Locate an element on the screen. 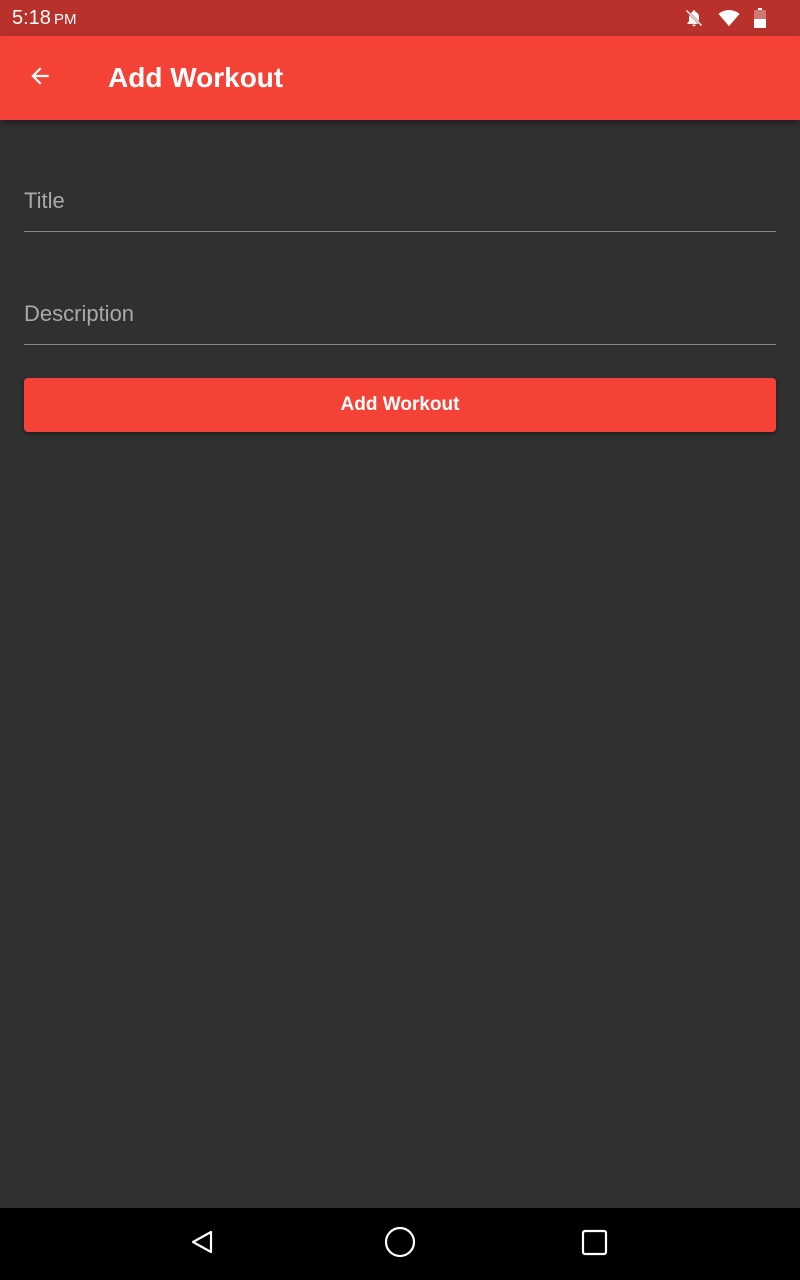 The width and height of the screenshot is (800, 1280). status-bar: 5:18 PM is located at coordinates (400, 18).